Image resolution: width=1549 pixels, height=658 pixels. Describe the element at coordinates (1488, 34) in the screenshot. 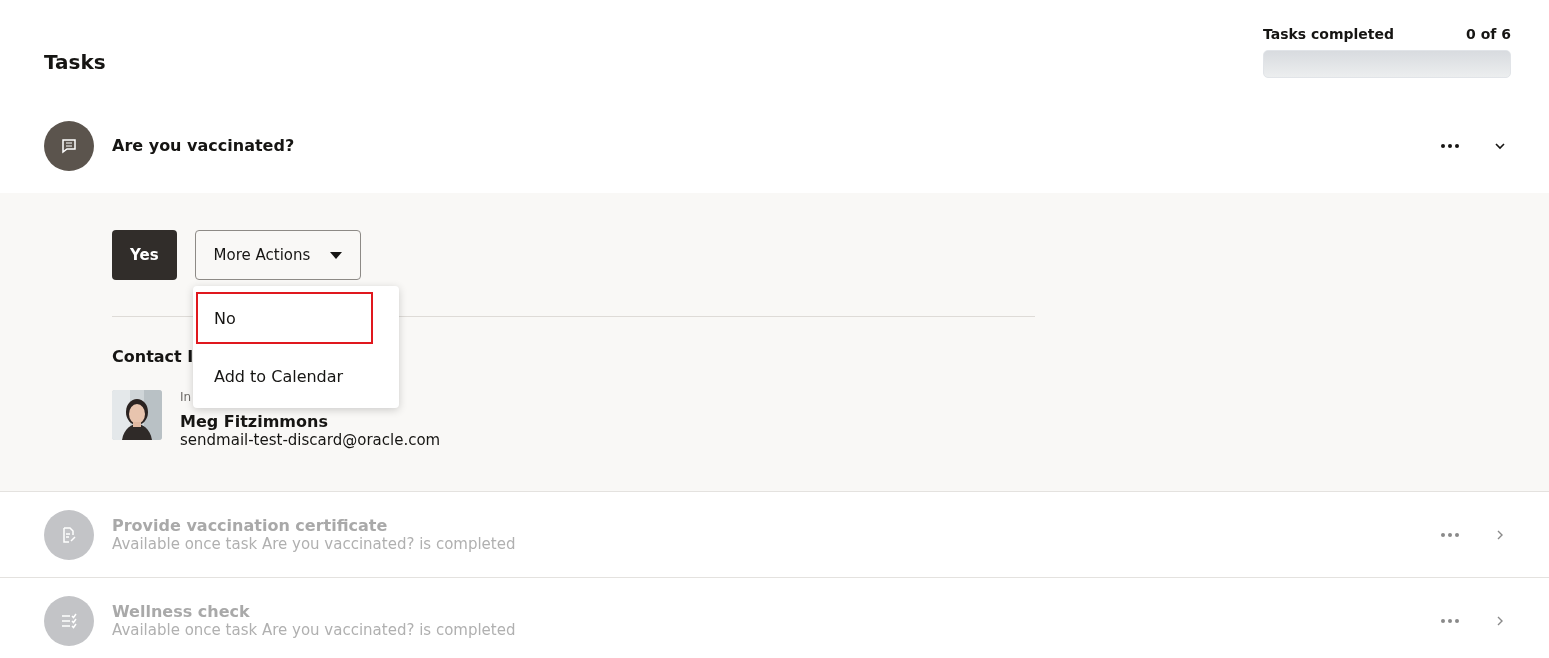

I see `progress-count: 0 of 6` at that location.